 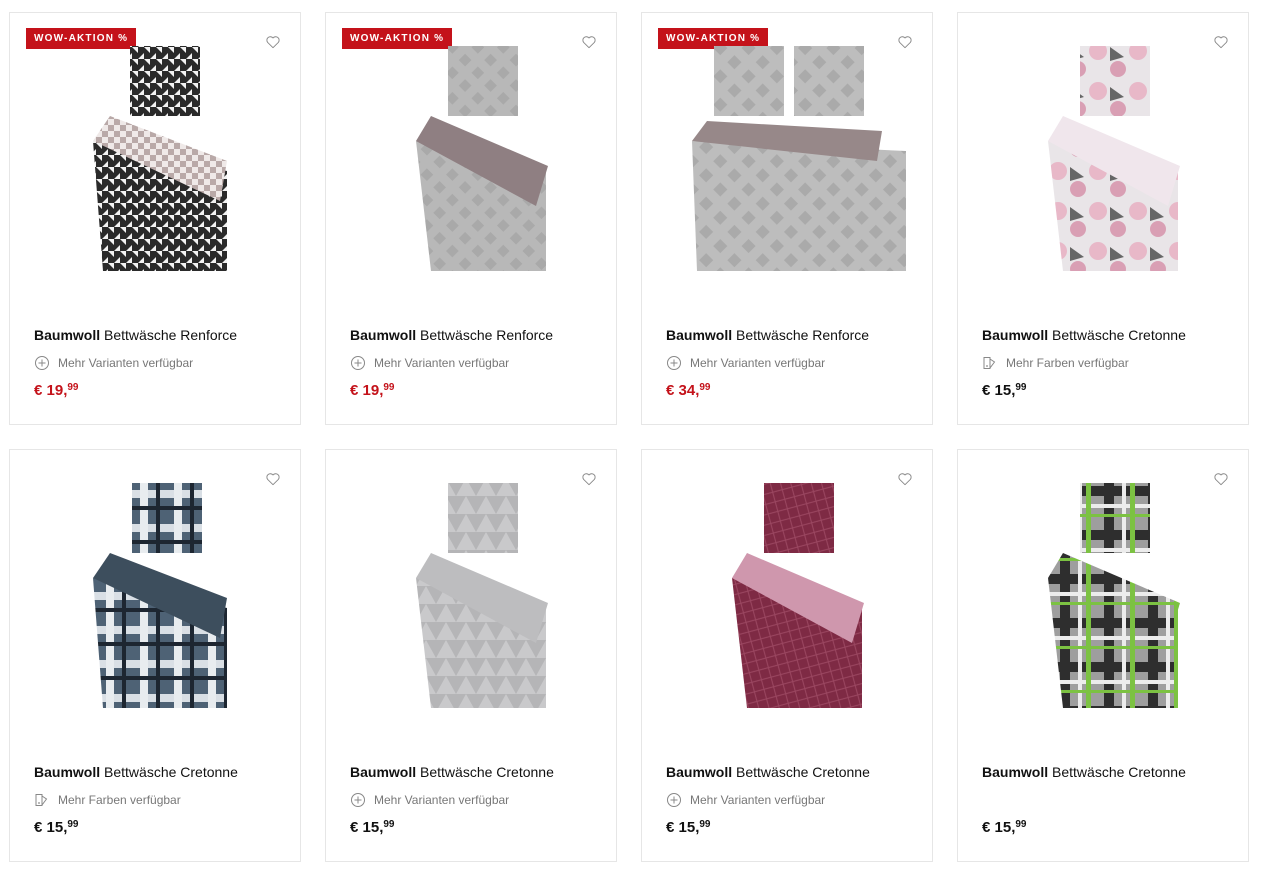 What do you see at coordinates (683, 390) in the screenshot?
I see `price-main: € 34,` at bounding box center [683, 390].